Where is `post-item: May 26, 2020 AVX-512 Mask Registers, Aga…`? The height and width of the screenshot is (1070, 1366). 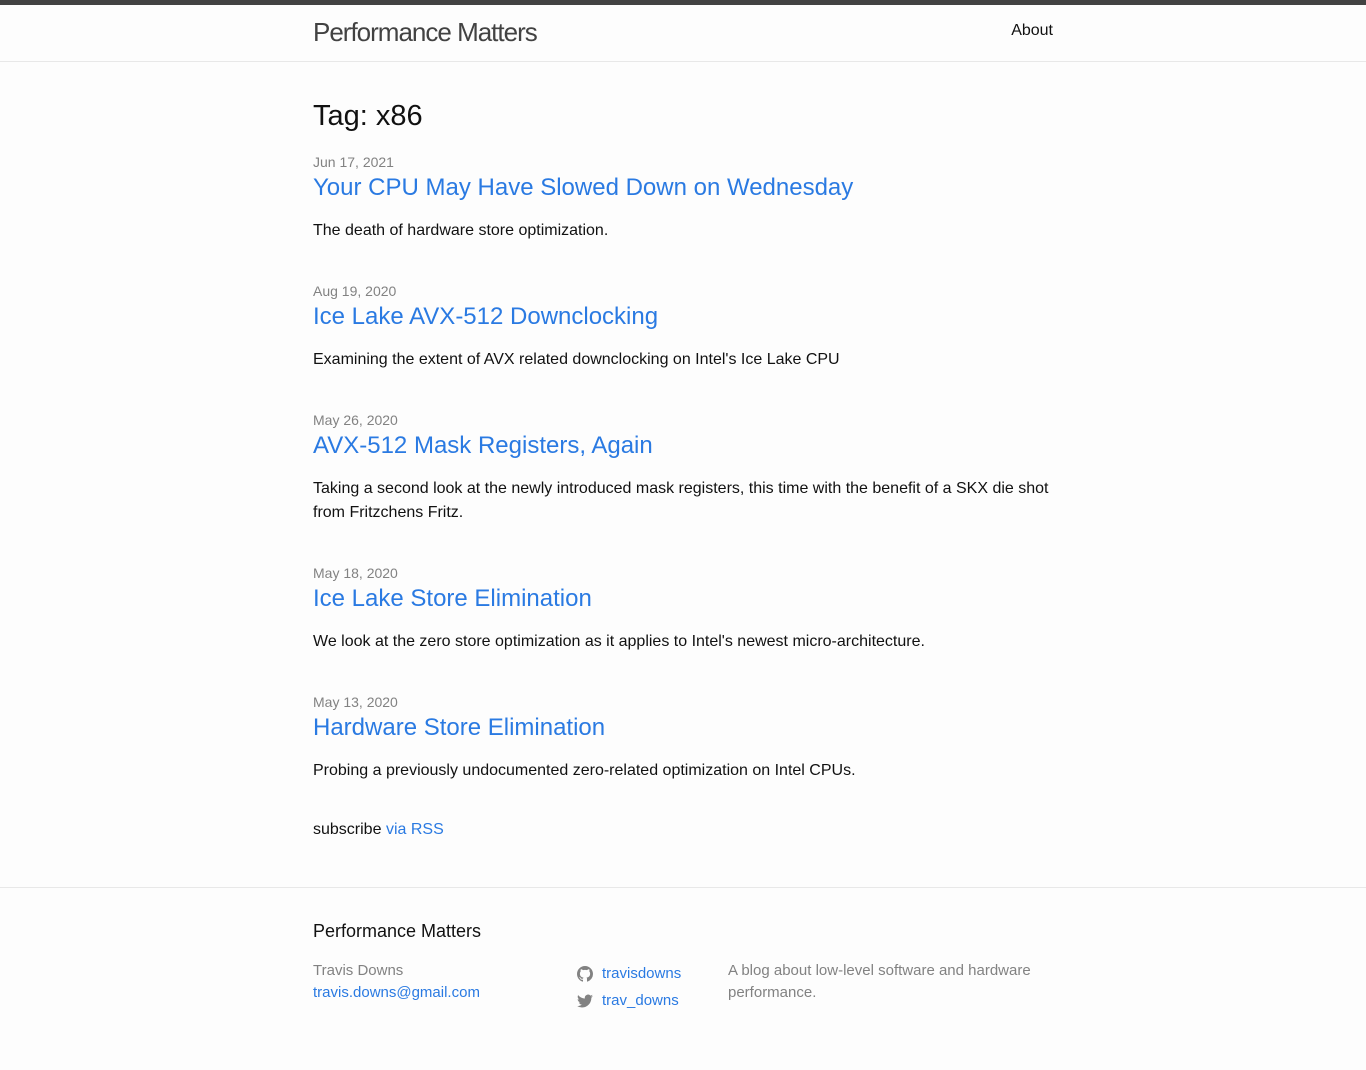 post-item: May 26, 2020 AVX-512 Mask Registers, Aga… is located at coordinates (683, 467).